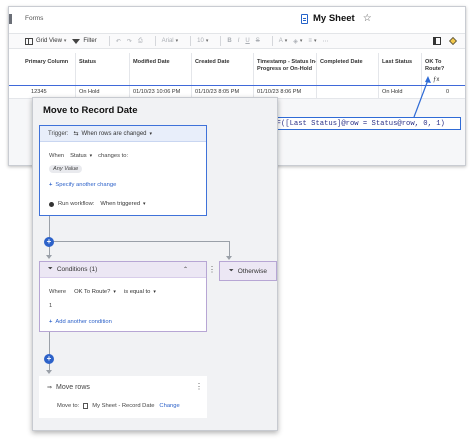  What do you see at coordinates (118, 41) in the screenshot?
I see `undo-icon: ↶` at bounding box center [118, 41].